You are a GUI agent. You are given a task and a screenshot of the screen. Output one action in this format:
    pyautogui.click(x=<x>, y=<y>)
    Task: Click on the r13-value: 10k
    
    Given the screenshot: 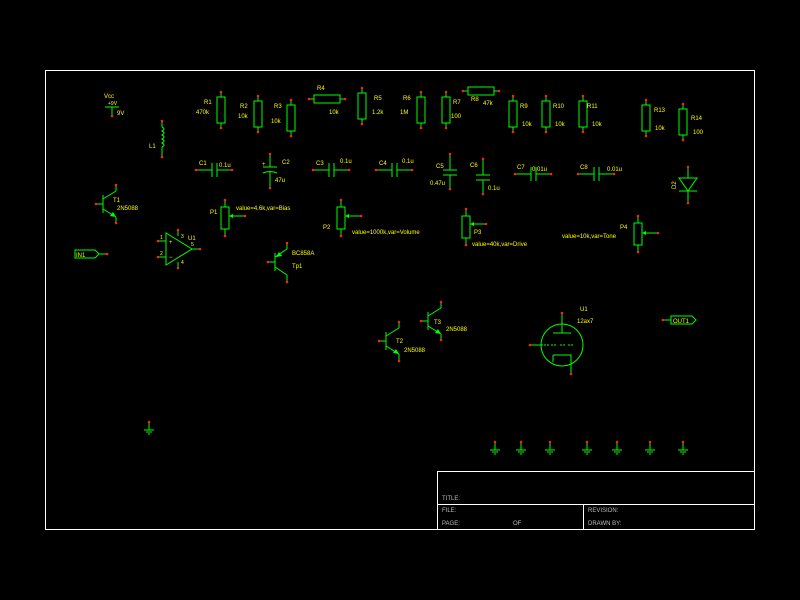 What is the action you would take?
    pyautogui.click(x=660, y=129)
    